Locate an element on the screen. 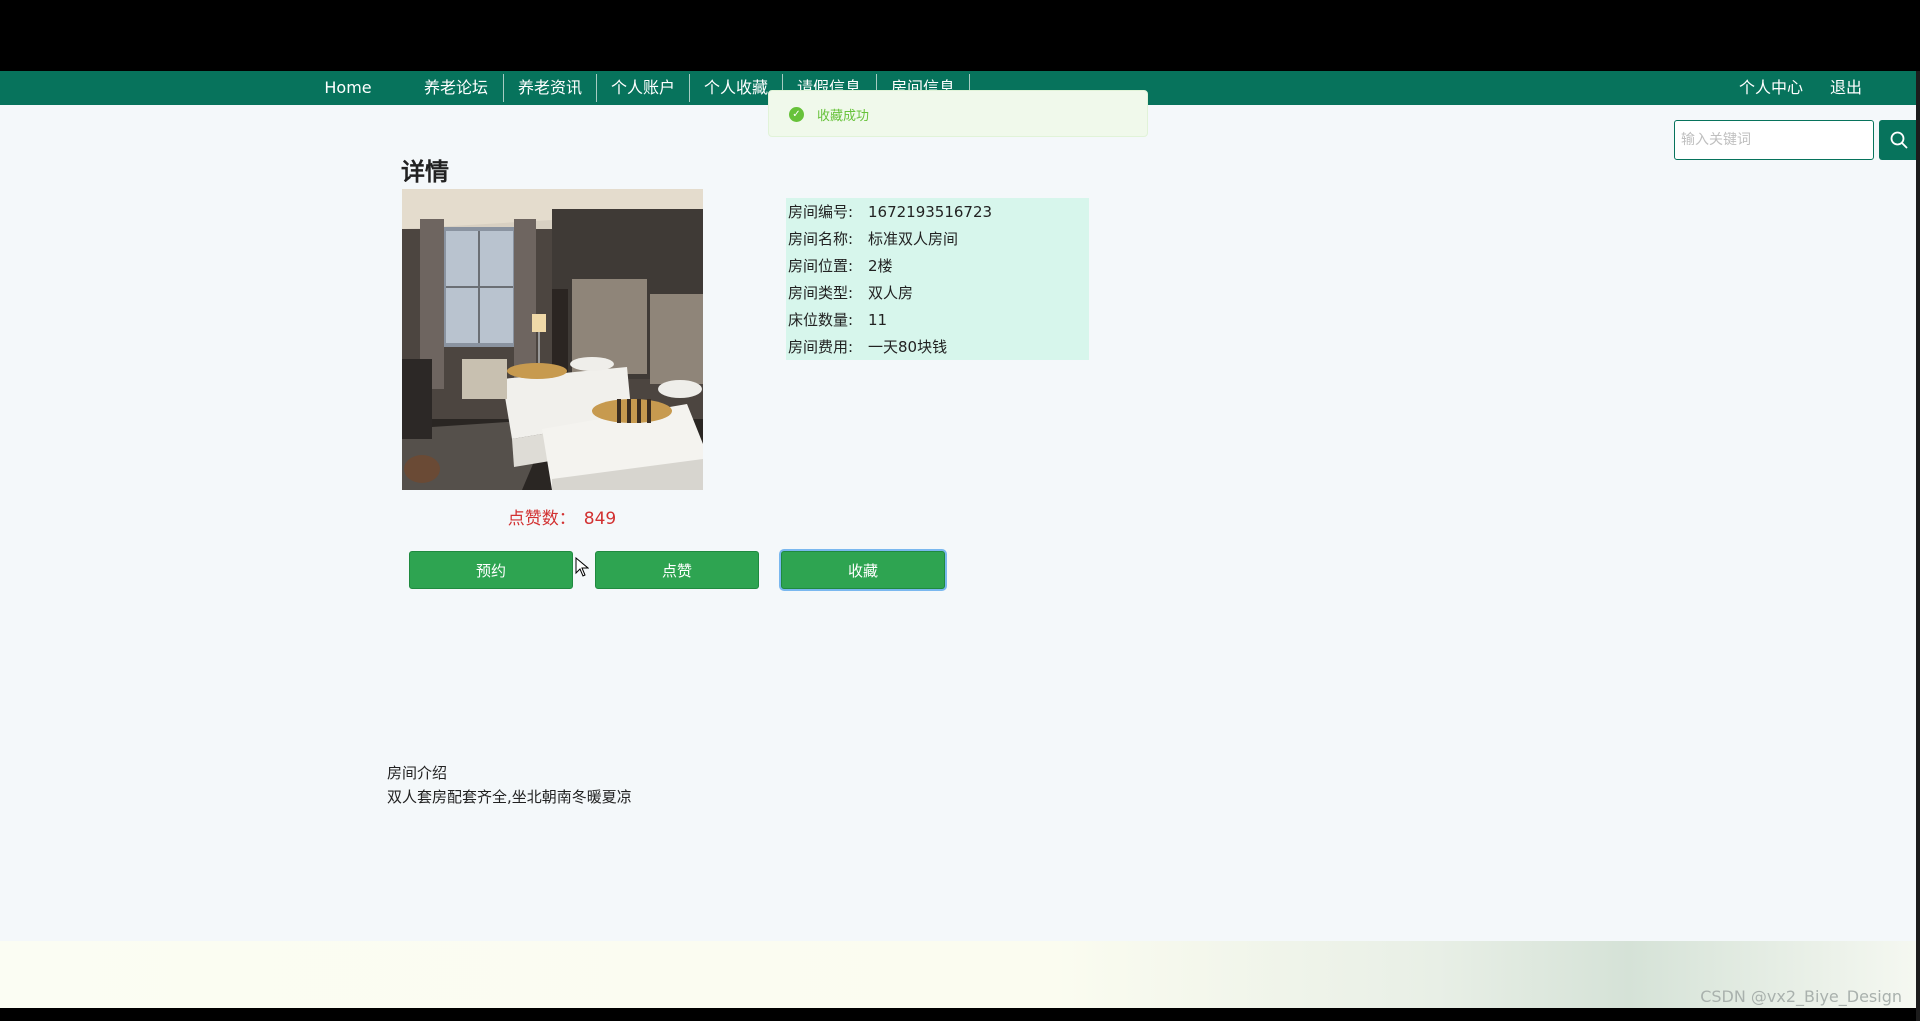 Image resolution: width=1920 pixels, height=1021 pixels. nav-logout: 退出 is located at coordinates (1846, 88).